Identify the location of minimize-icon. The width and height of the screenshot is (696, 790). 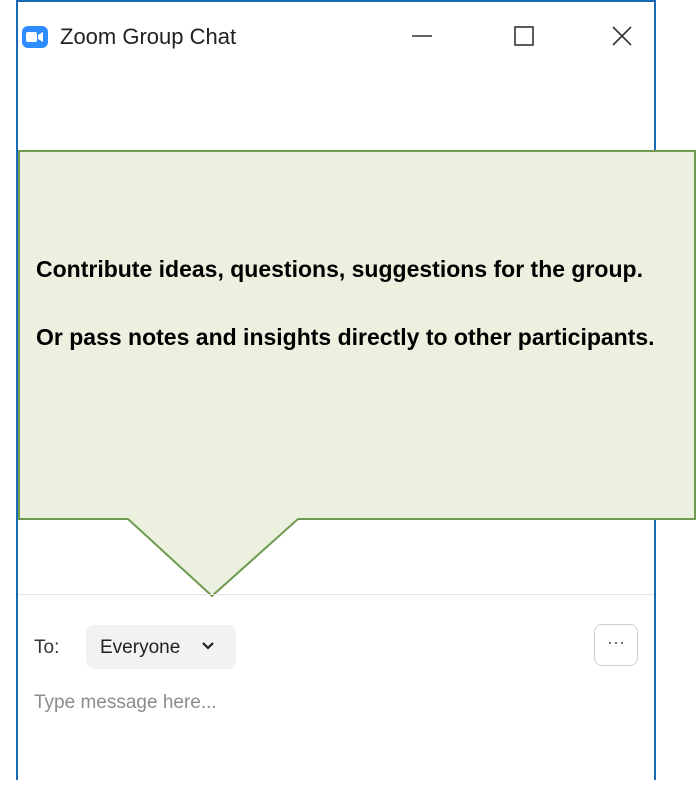
(422, 36).